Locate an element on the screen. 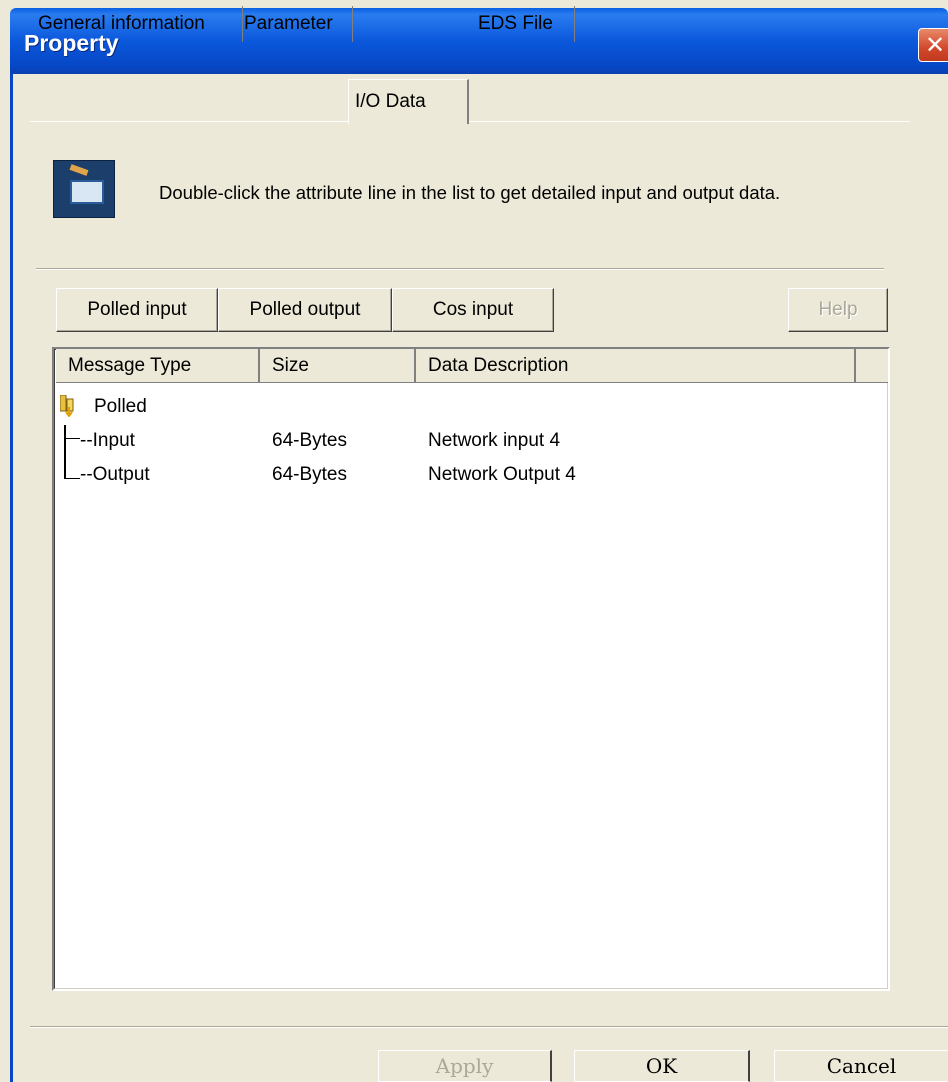 Image resolution: width=948 pixels, height=1082 pixels. row-input-size: 64-Bytes is located at coordinates (309, 440).